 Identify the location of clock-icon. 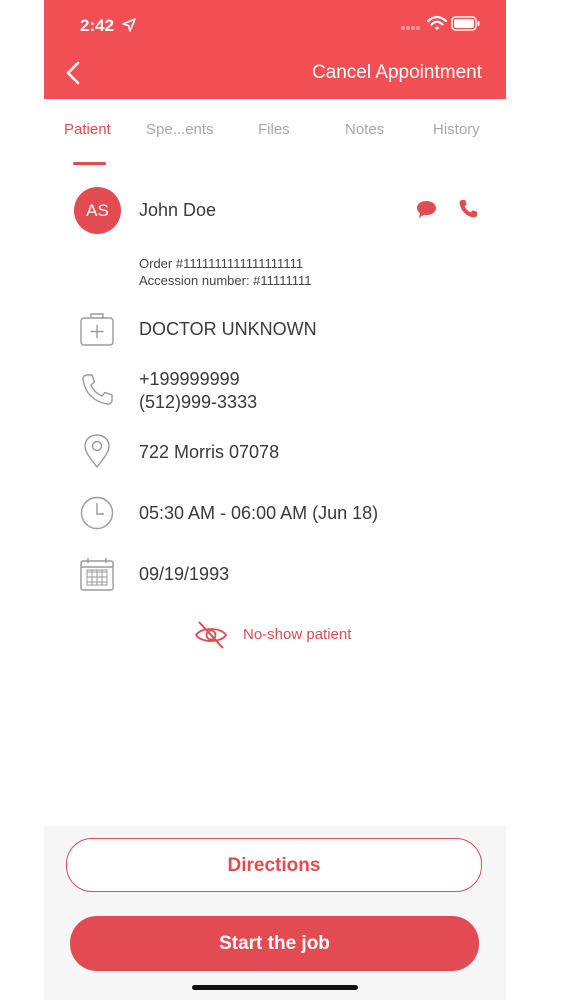
(97, 513).